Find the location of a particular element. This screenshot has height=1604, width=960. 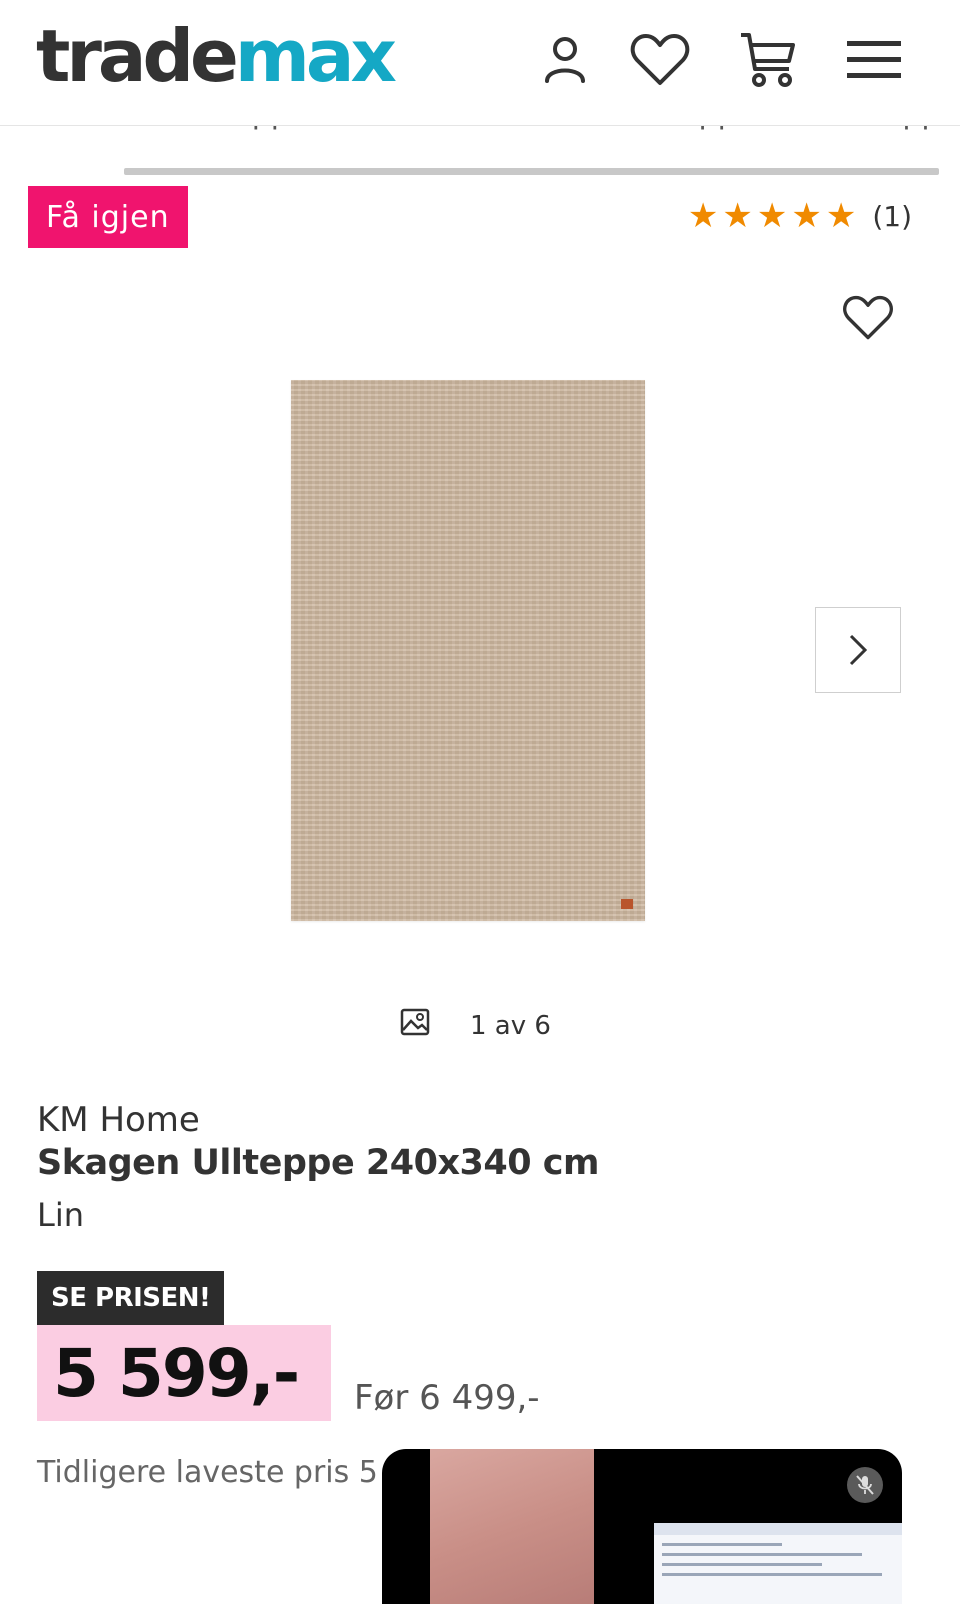

price-box: 5 599,- is located at coordinates (184, 1373).